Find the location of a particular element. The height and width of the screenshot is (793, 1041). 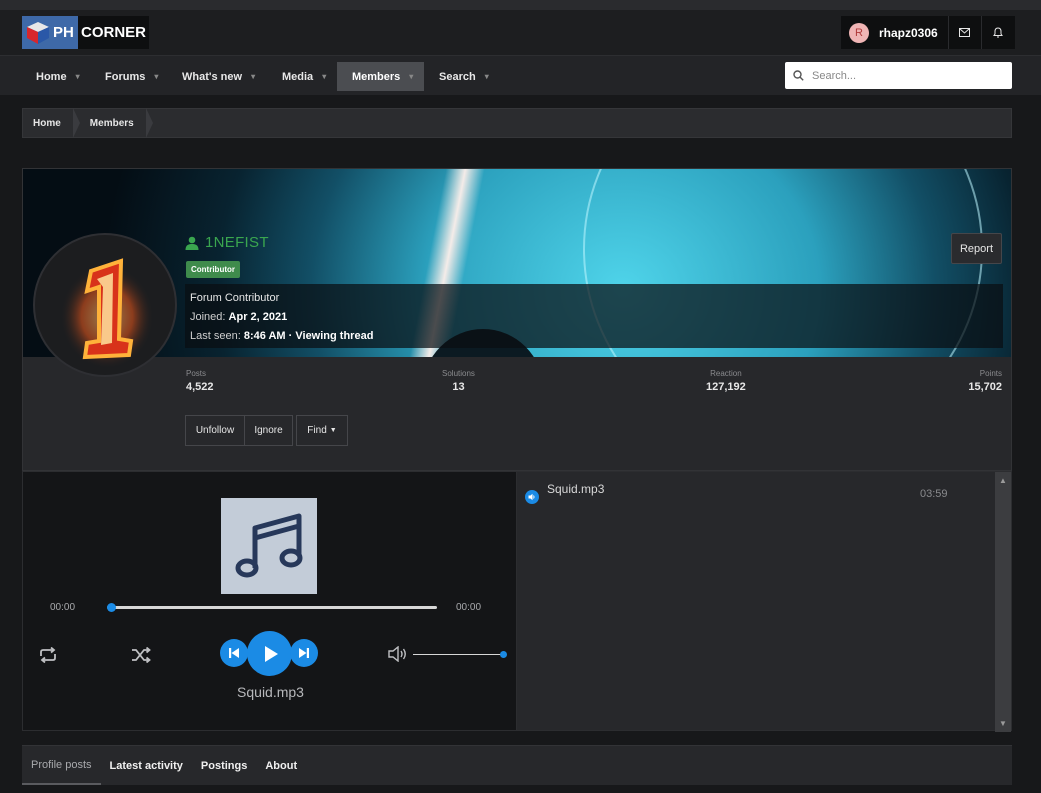

play-icon is located at coordinates (271, 653).